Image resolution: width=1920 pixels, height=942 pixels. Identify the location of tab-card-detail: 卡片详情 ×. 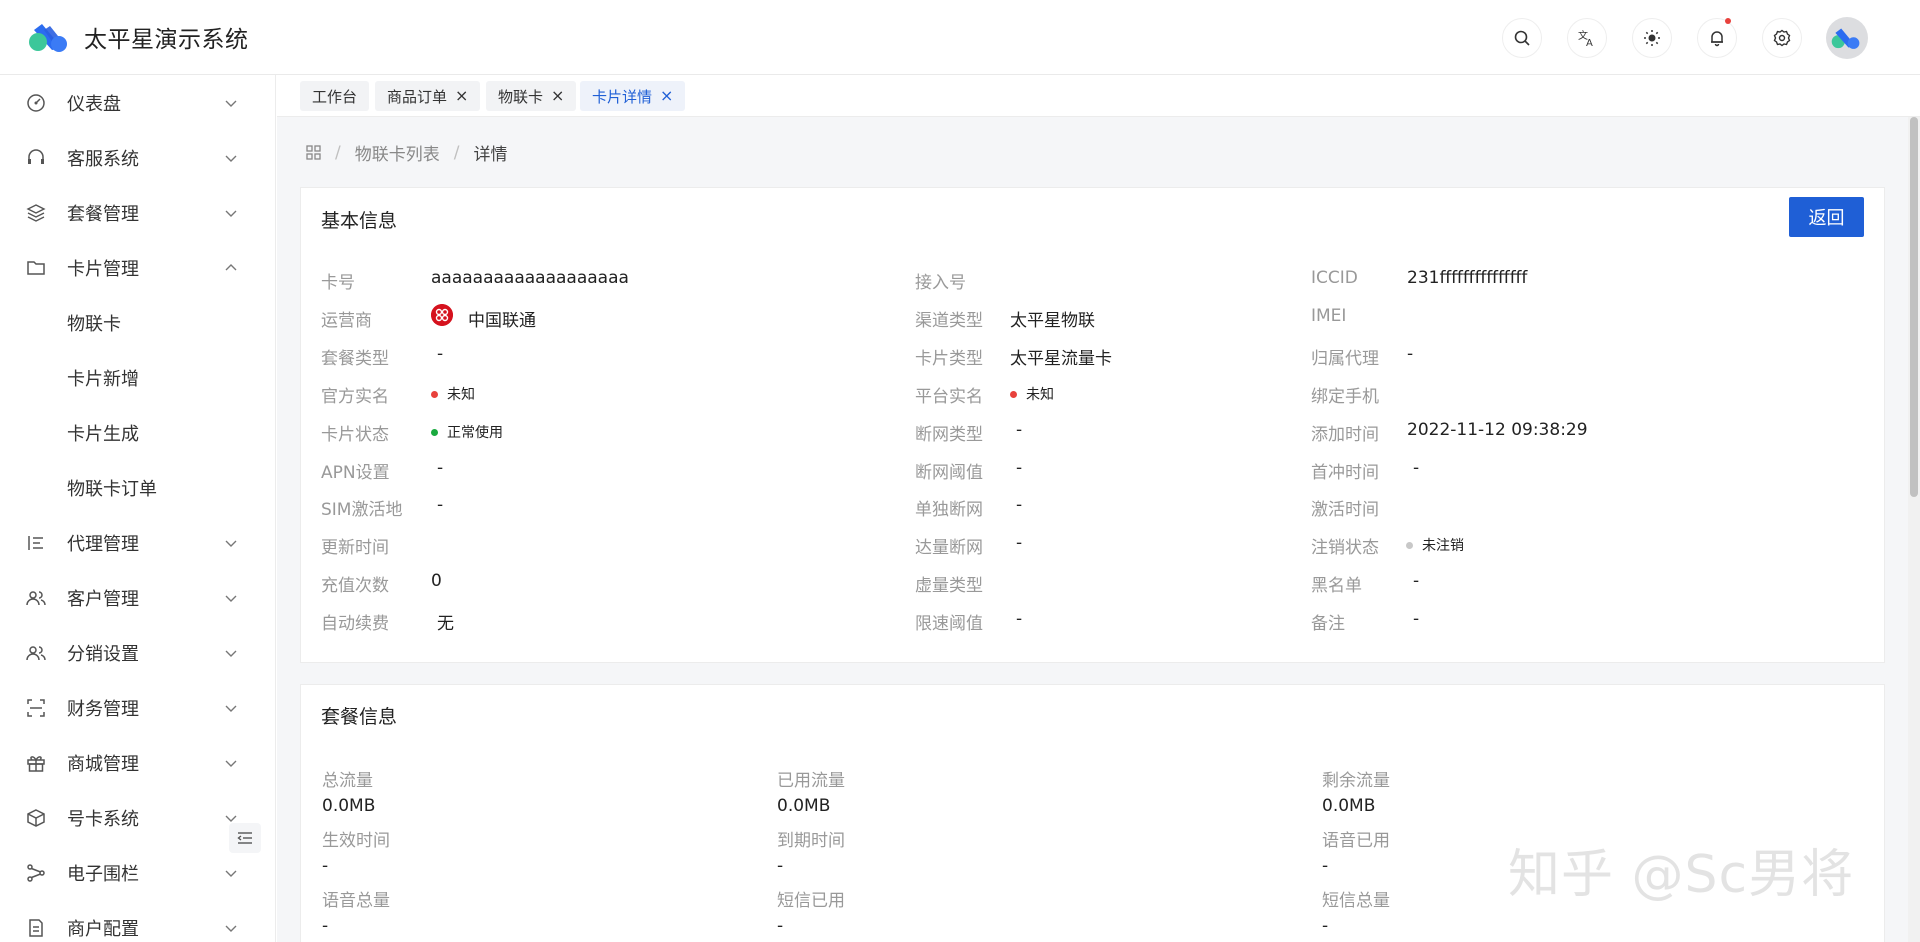
(633, 96).